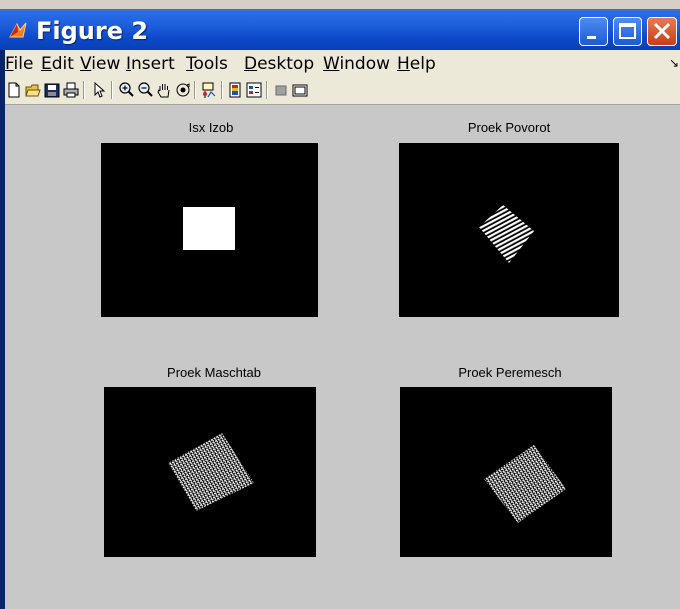 The width and height of the screenshot is (680, 609). What do you see at coordinates (209, 90) in the screenshot?
I see `data-cursor-icon` at bounding box center [209, 90].